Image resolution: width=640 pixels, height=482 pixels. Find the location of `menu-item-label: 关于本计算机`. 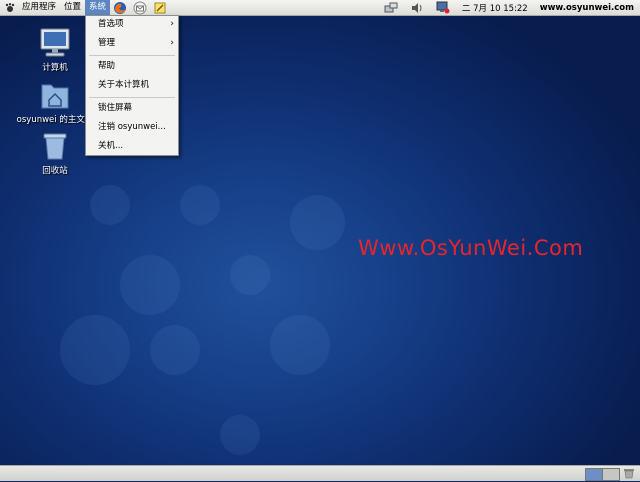

menu-item-label: 关于本计算机 is located at coordinates (124, 85).